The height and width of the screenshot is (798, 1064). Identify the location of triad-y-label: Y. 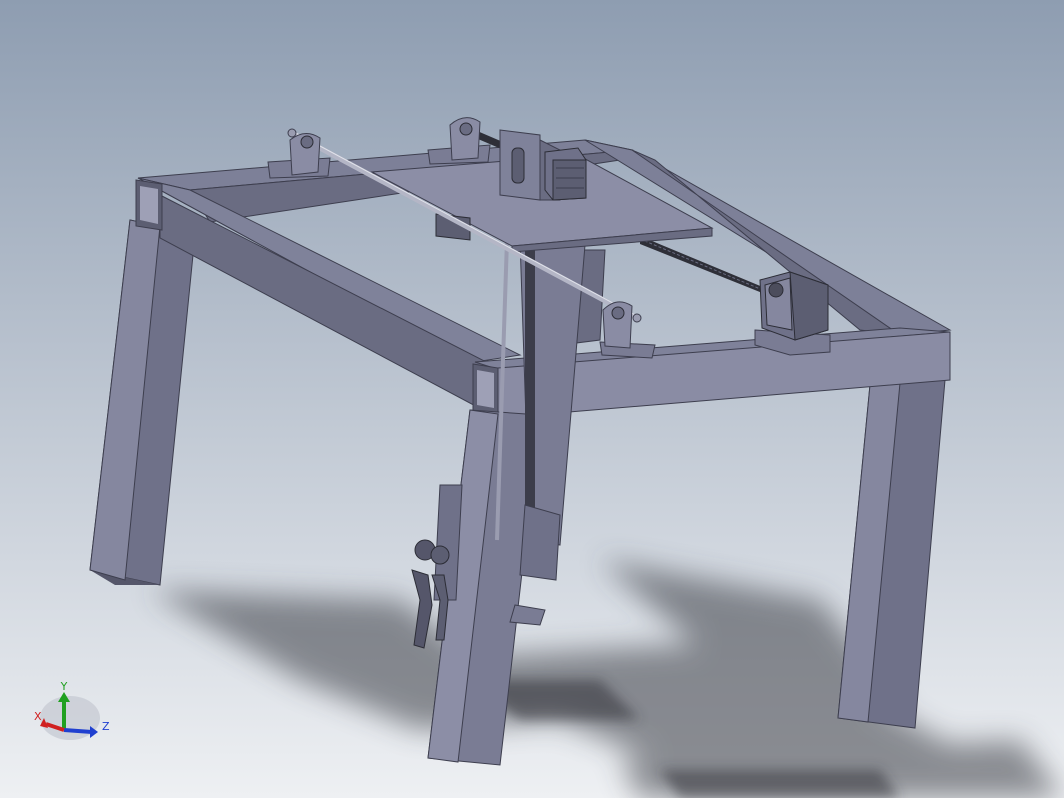
(64, 686).